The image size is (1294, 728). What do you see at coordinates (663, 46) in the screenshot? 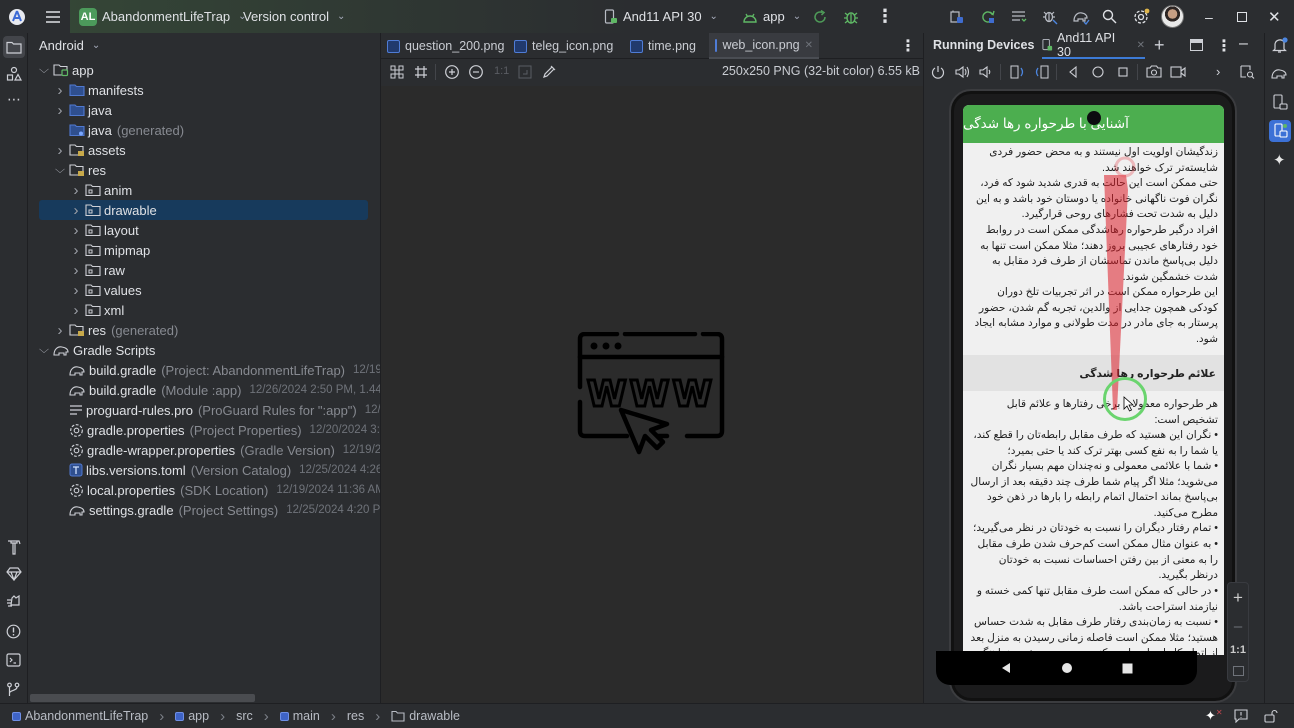
I see `tab-time: time.png` at bounding box center [663, 46].